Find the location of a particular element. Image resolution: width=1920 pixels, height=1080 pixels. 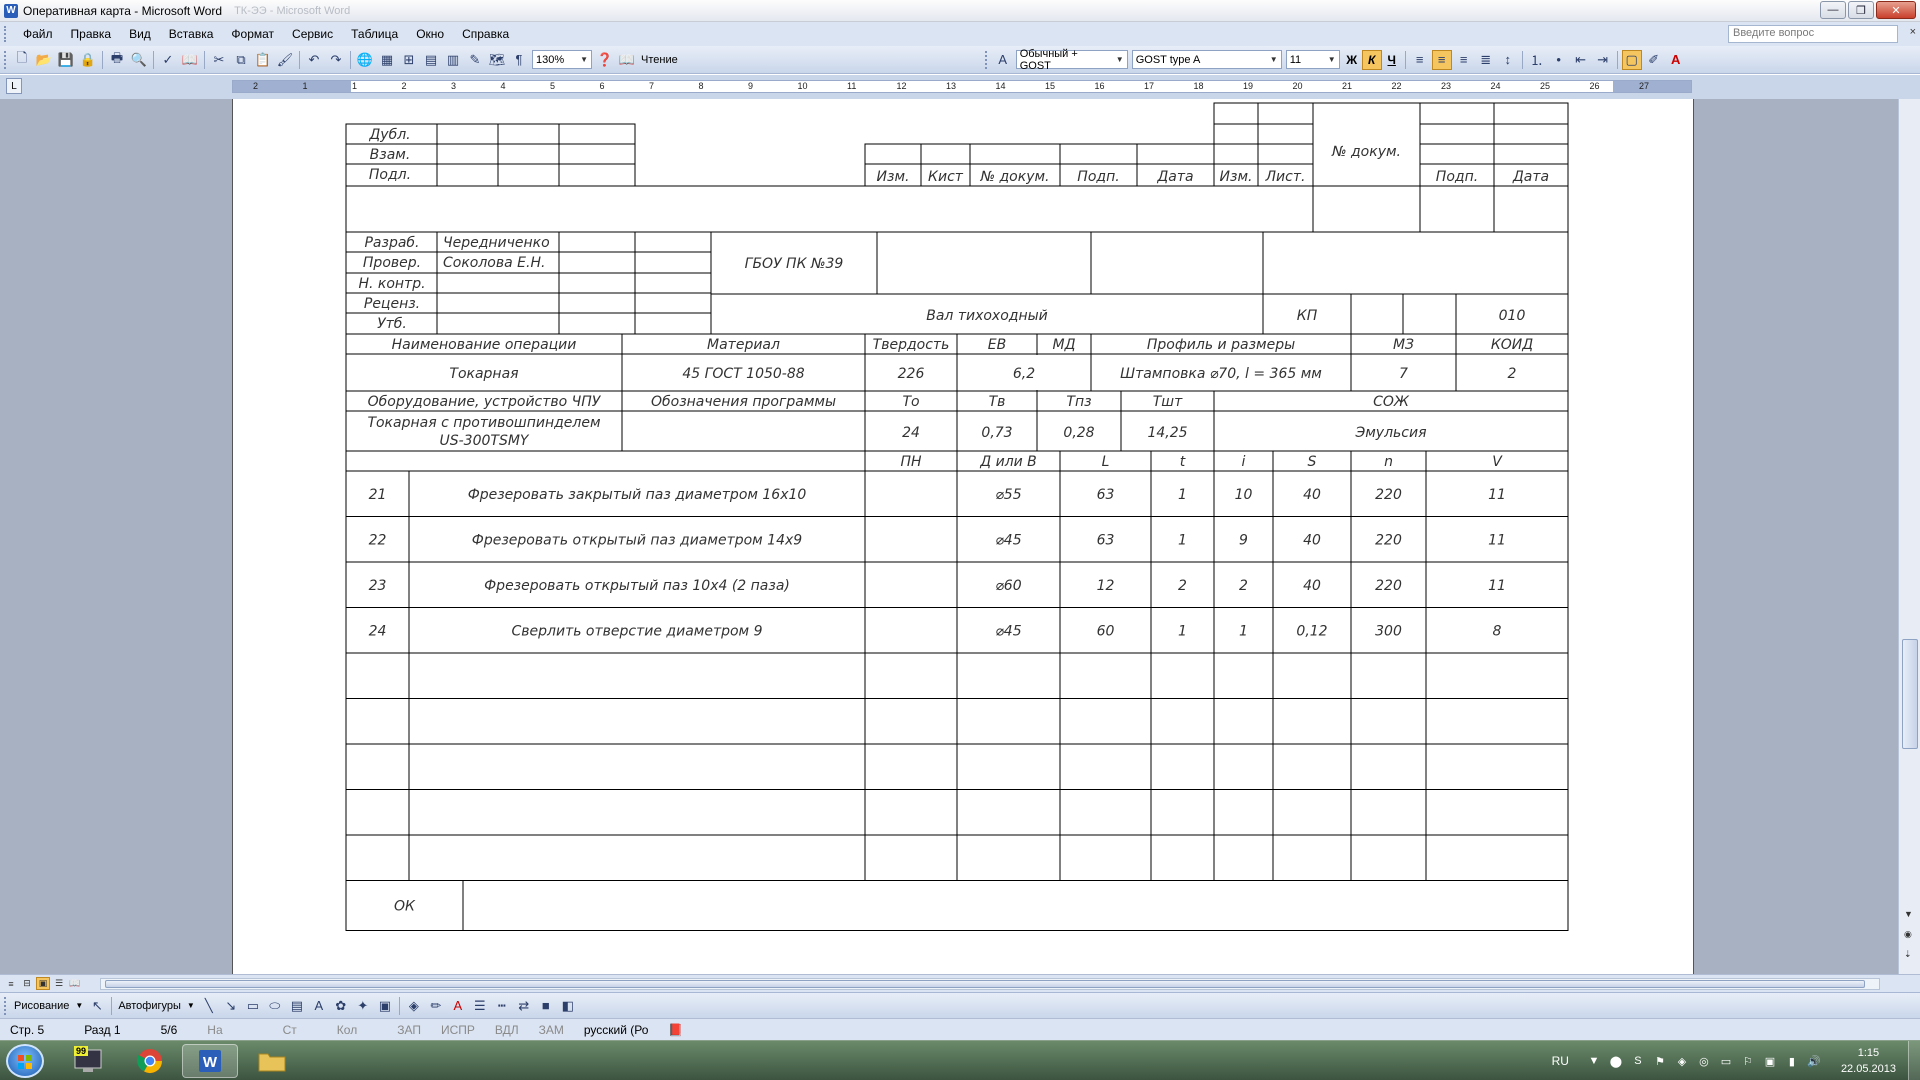

format-painter-icon: 🖌 is located at coordinates (285, 60).